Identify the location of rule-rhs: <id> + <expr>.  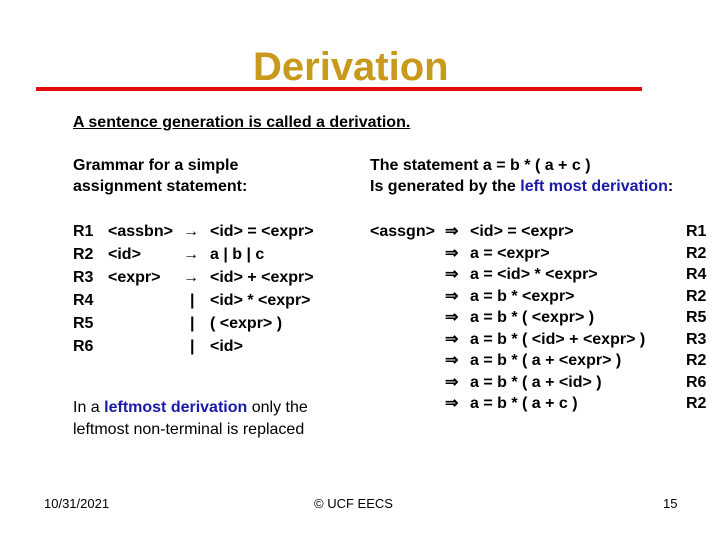
(262, 277).